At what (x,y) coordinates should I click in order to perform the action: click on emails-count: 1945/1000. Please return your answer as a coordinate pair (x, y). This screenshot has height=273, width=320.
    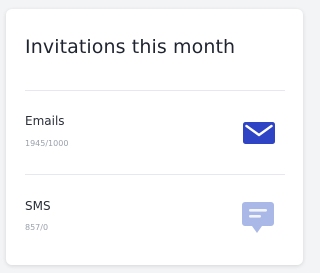
    Looking at the image, I should click on (47, 143).